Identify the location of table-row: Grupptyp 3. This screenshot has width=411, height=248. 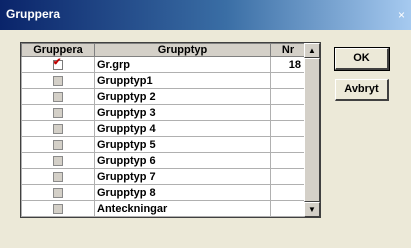
(163, 112).